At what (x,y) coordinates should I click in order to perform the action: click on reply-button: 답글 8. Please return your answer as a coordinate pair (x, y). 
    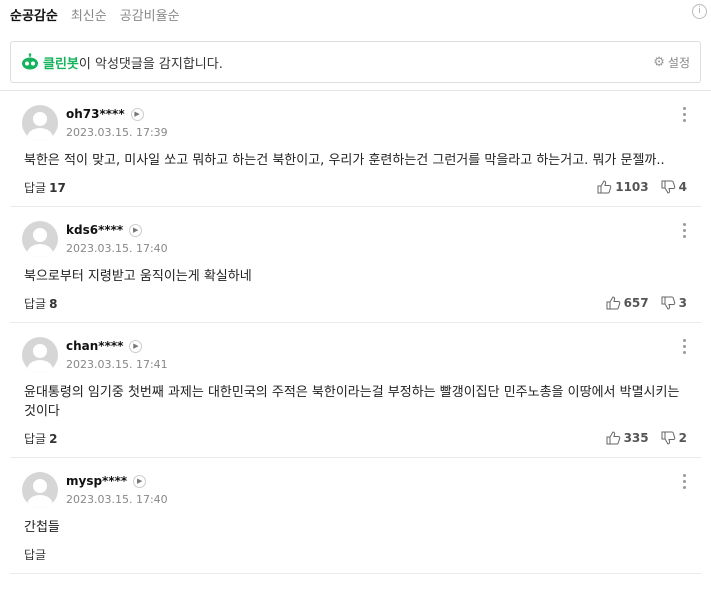
    Looking at the image, I should click on (40, 303).